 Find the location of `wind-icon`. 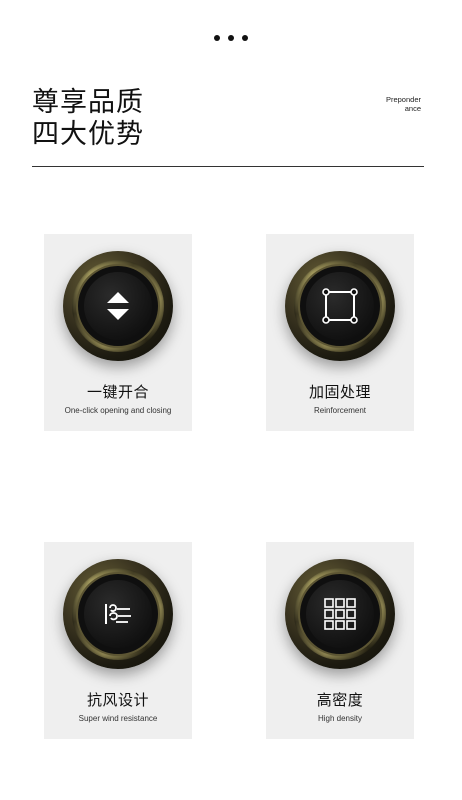

wind-icon is located at coordinates (118, 614).